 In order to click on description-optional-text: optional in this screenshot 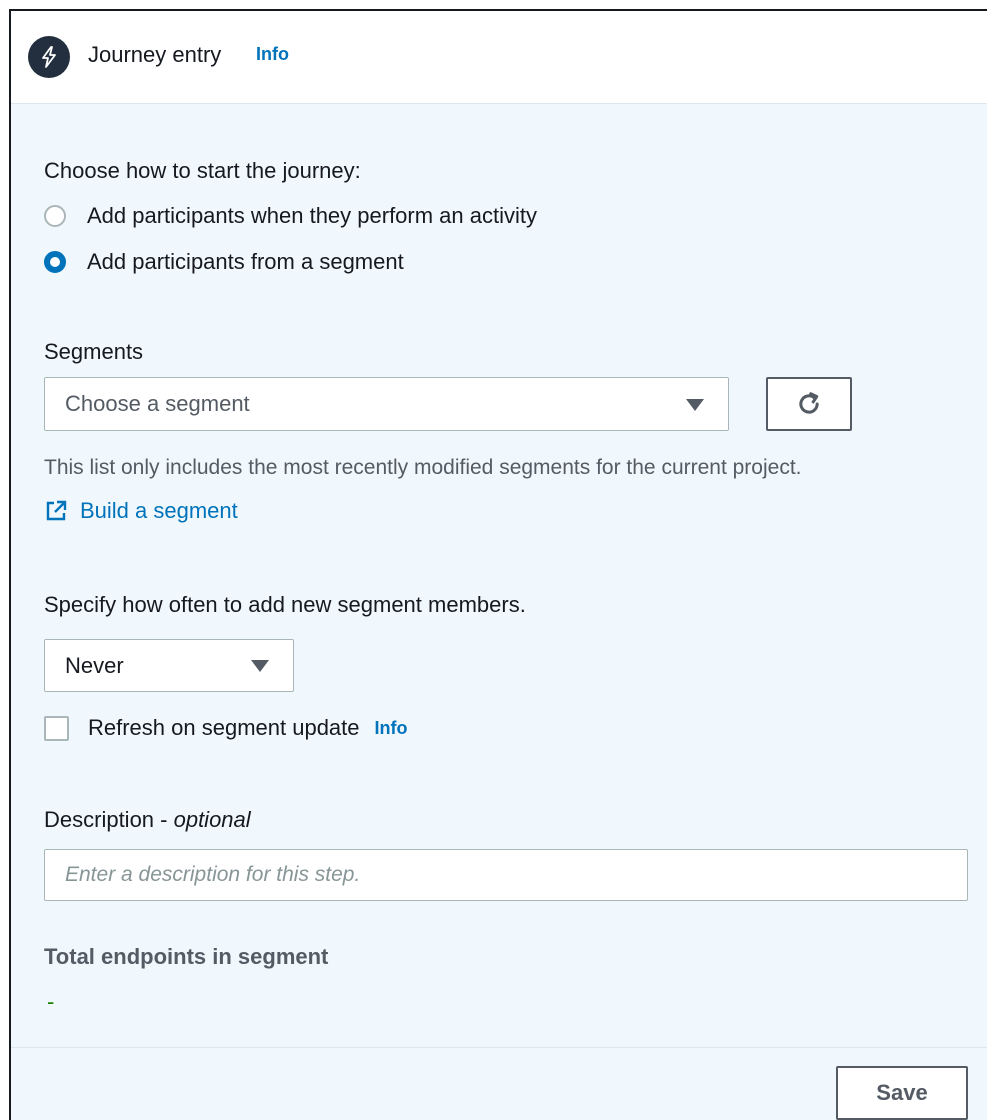, I will do `click(212, 819)`.